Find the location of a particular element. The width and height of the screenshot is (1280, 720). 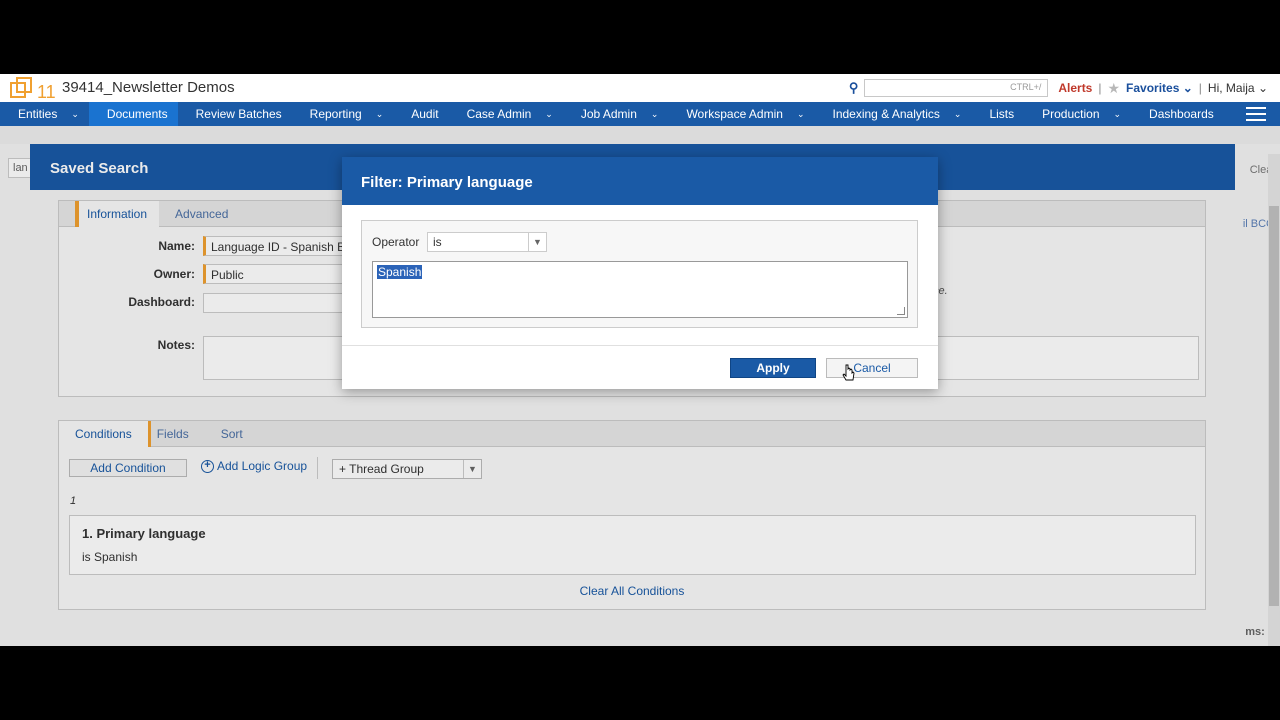

nav-item-reporting: Reporting ⌄ is located at coordinates (343, 114).